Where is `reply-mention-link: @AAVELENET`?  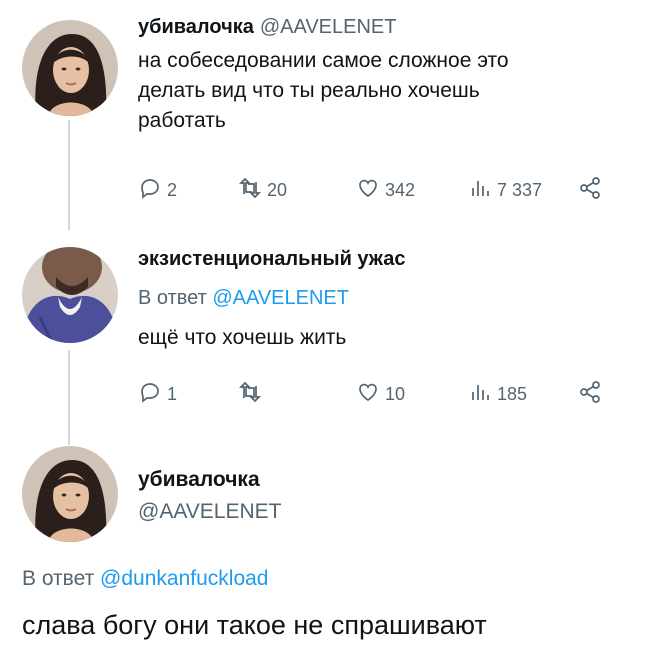 reply-mention-link: @AAVELENET is located at coordinates (280, 298).